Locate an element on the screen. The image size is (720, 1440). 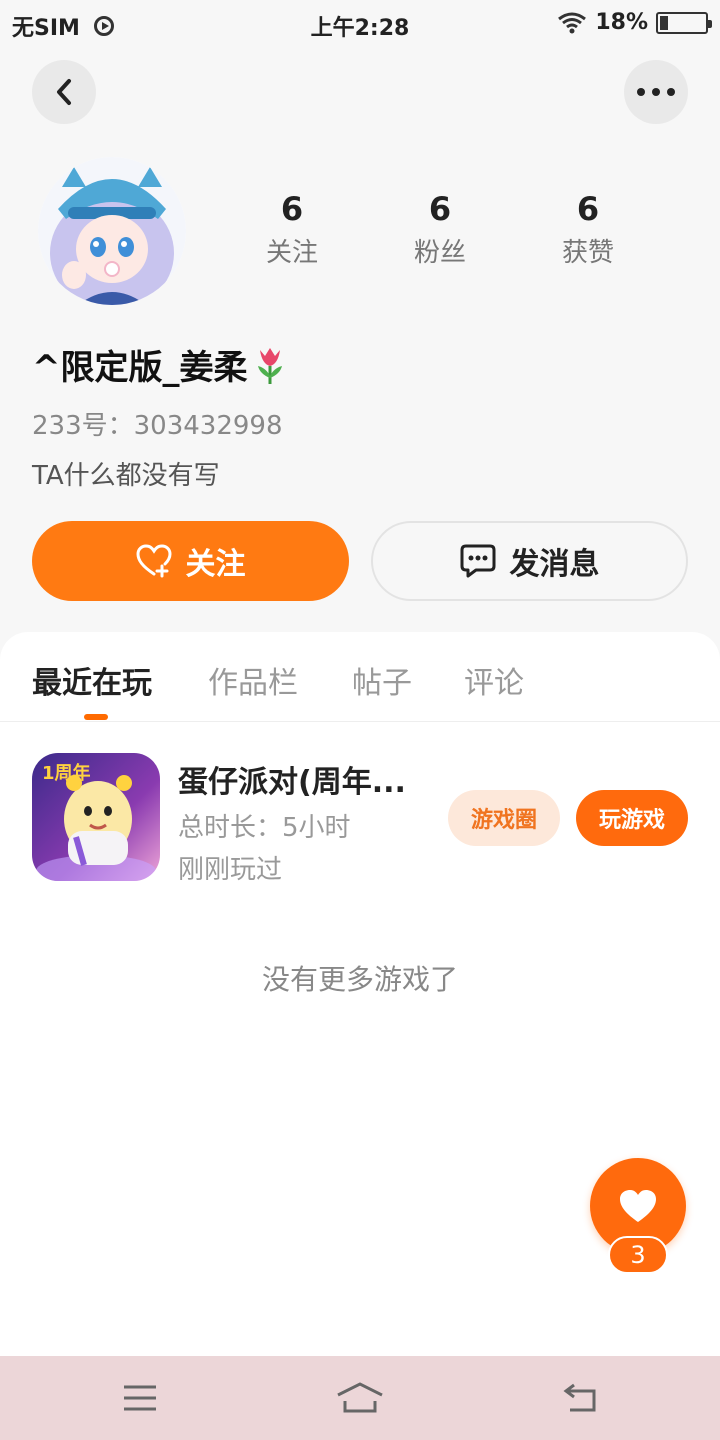
username: ^限定版_姜柔 is located at coordinates (160, 364).